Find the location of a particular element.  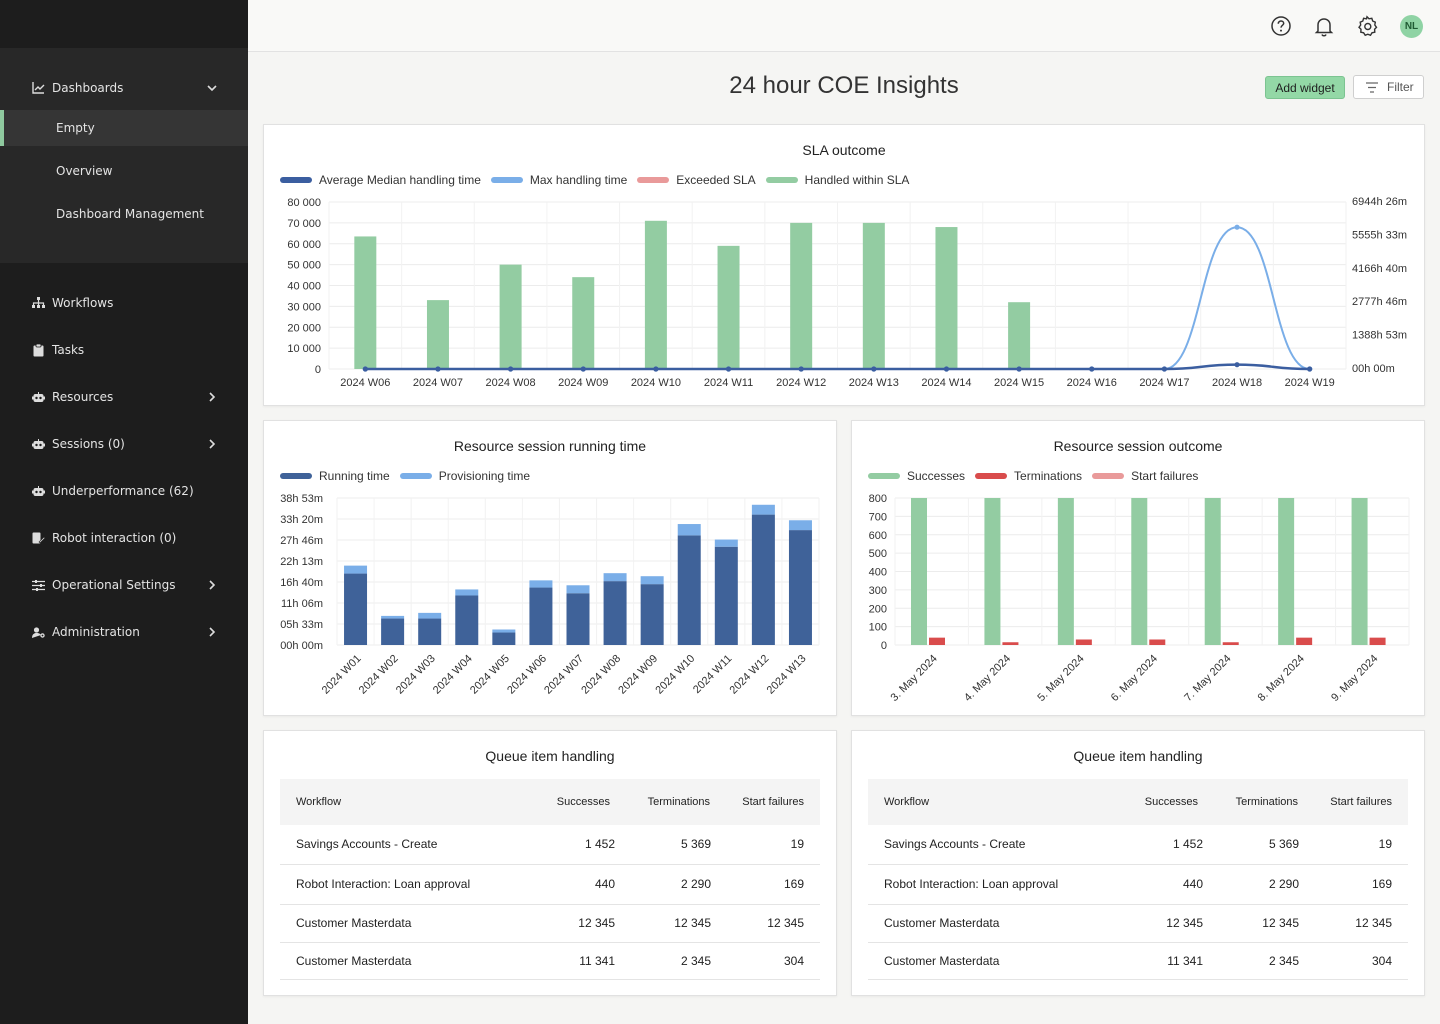

number-cell: 11 341 is located at coordinates (1185, 960).